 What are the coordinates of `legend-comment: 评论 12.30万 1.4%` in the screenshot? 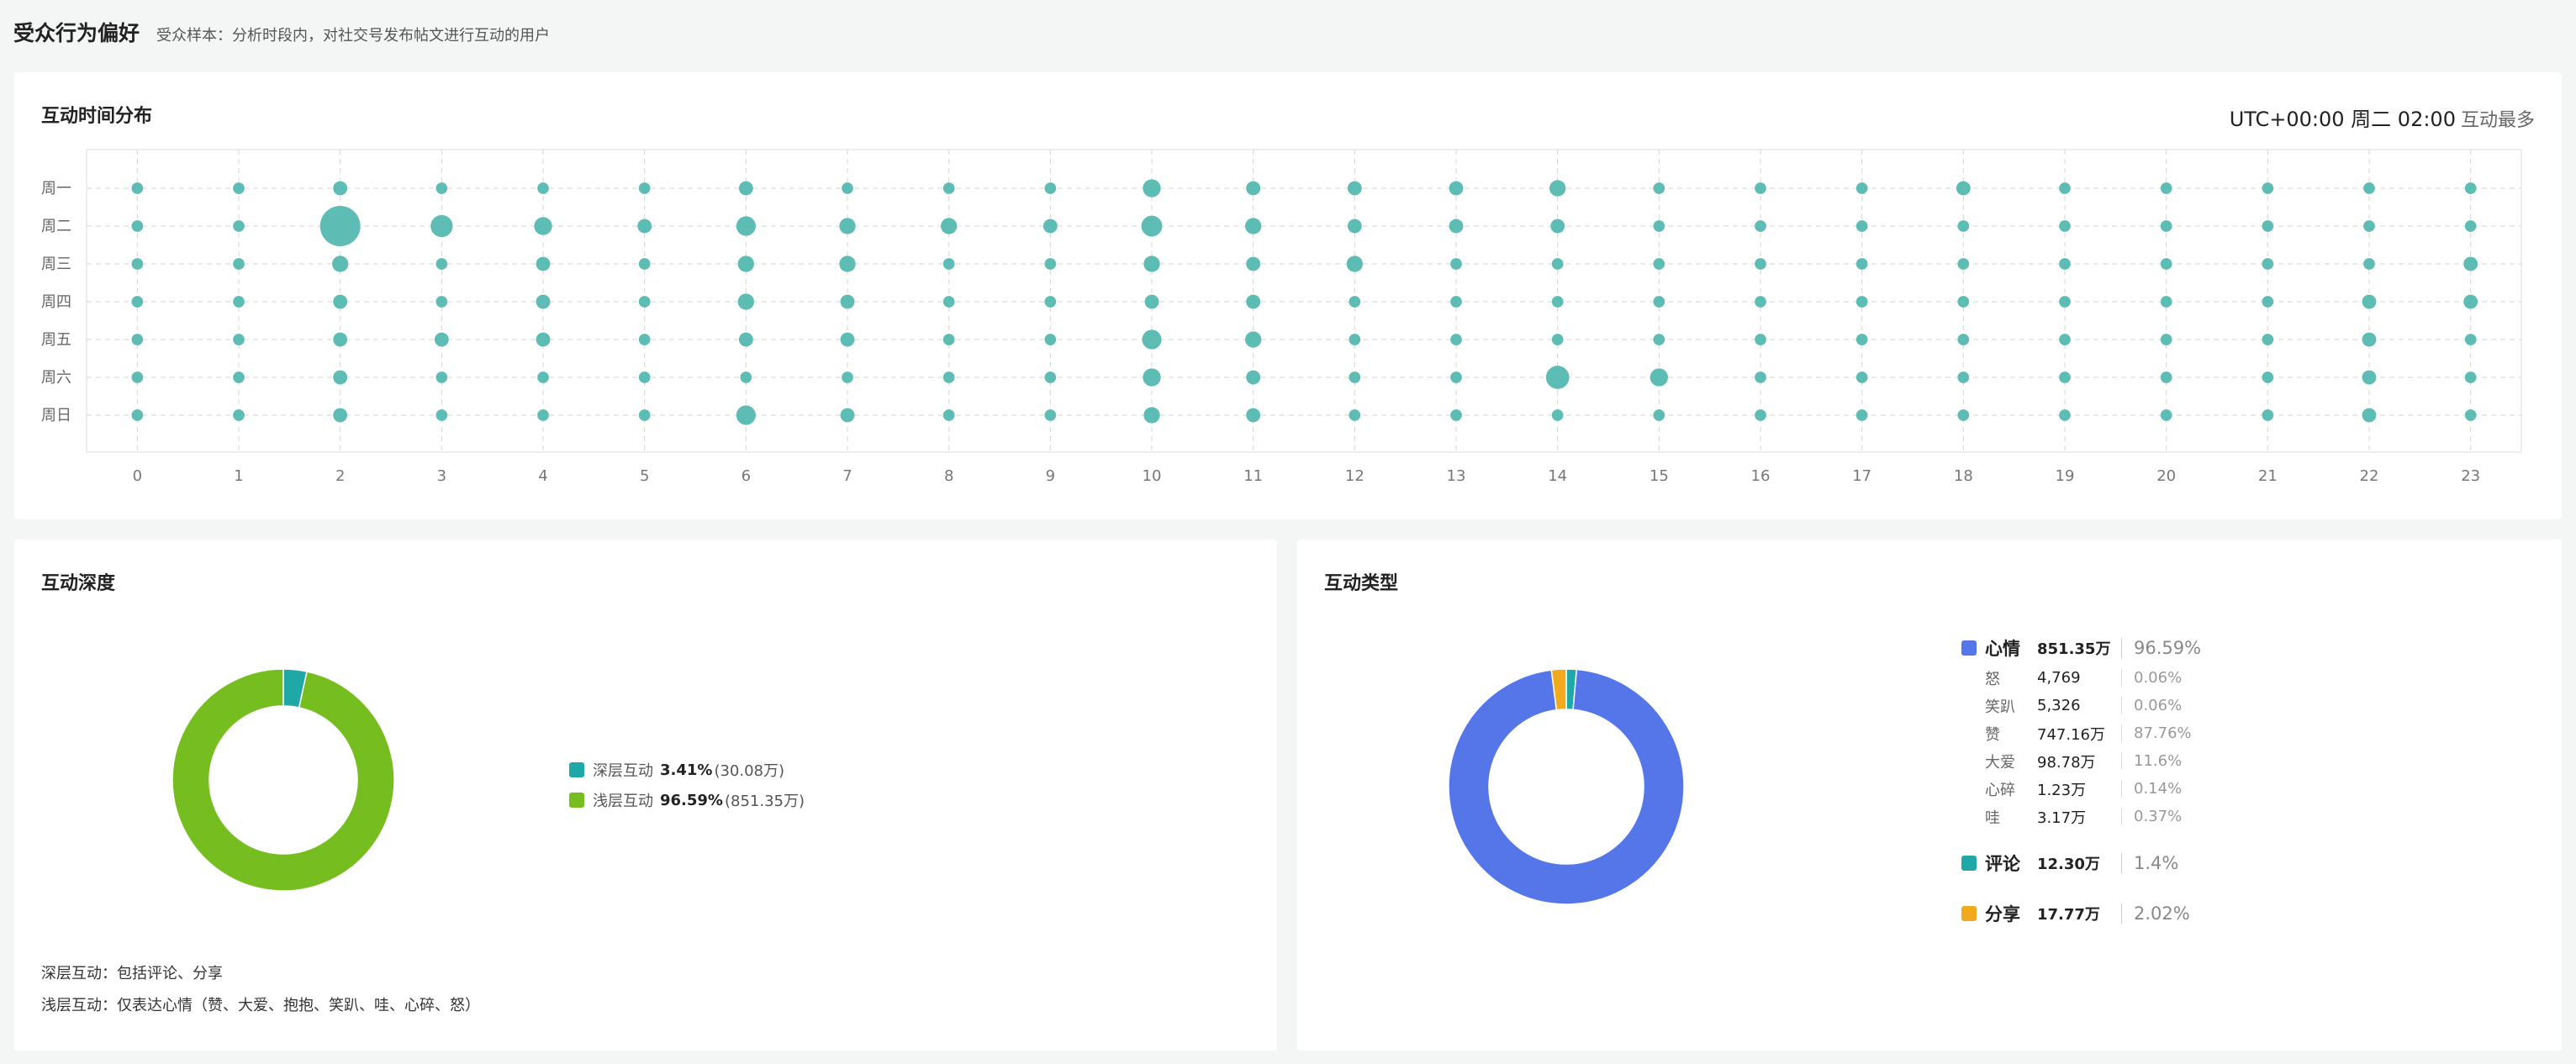 It's located at (2081, 863).